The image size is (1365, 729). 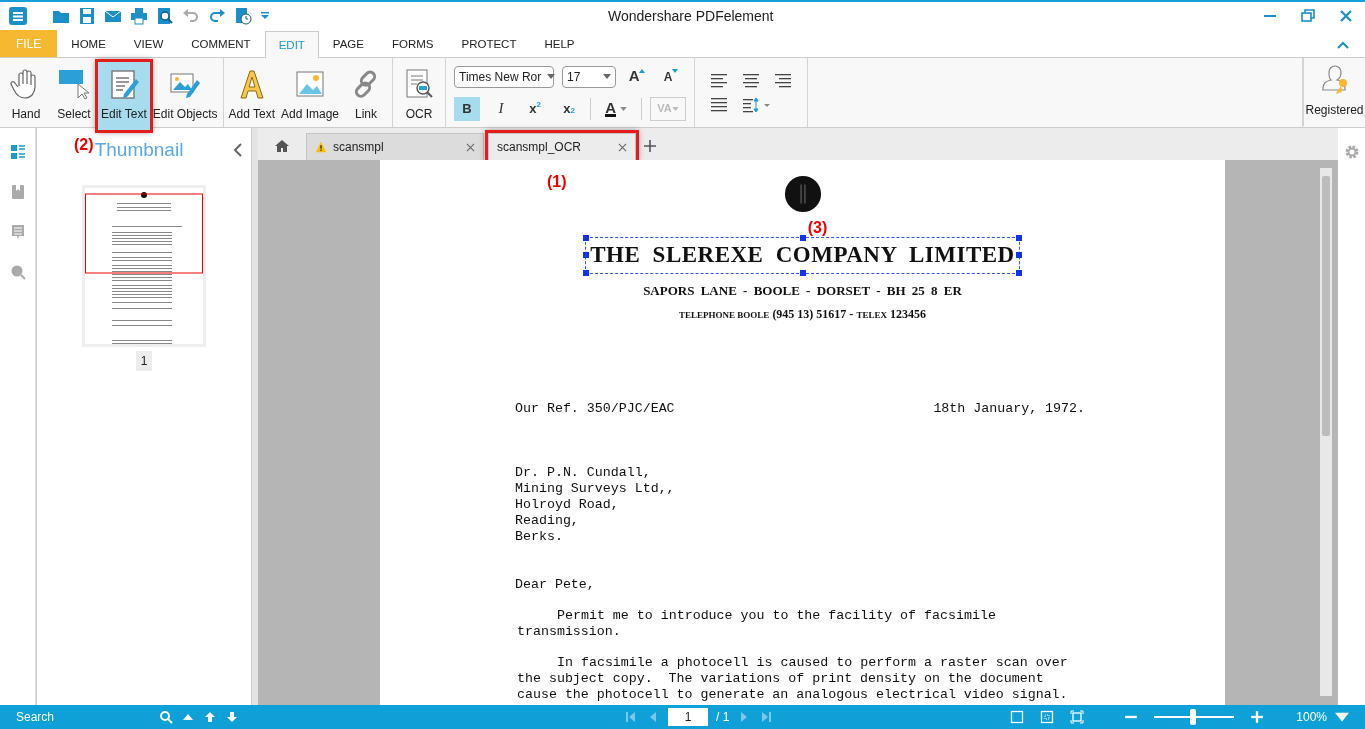 I want to click on ribbon-tab: VIEW, so click(x=148, y=43).